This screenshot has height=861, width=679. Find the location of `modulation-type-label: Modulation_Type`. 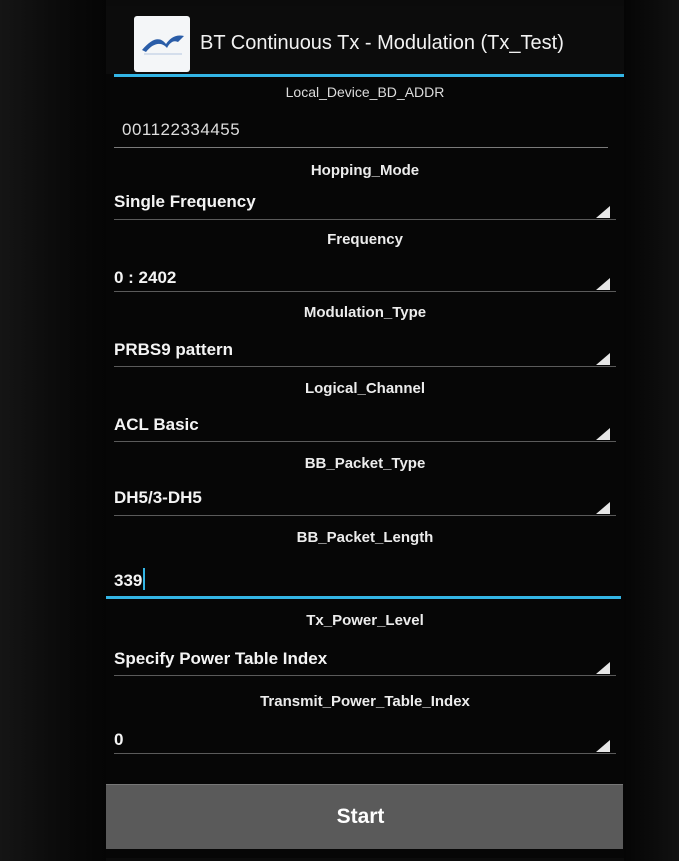

modulation-type-label: Modulation_Type is located at coordinates (365, 312).